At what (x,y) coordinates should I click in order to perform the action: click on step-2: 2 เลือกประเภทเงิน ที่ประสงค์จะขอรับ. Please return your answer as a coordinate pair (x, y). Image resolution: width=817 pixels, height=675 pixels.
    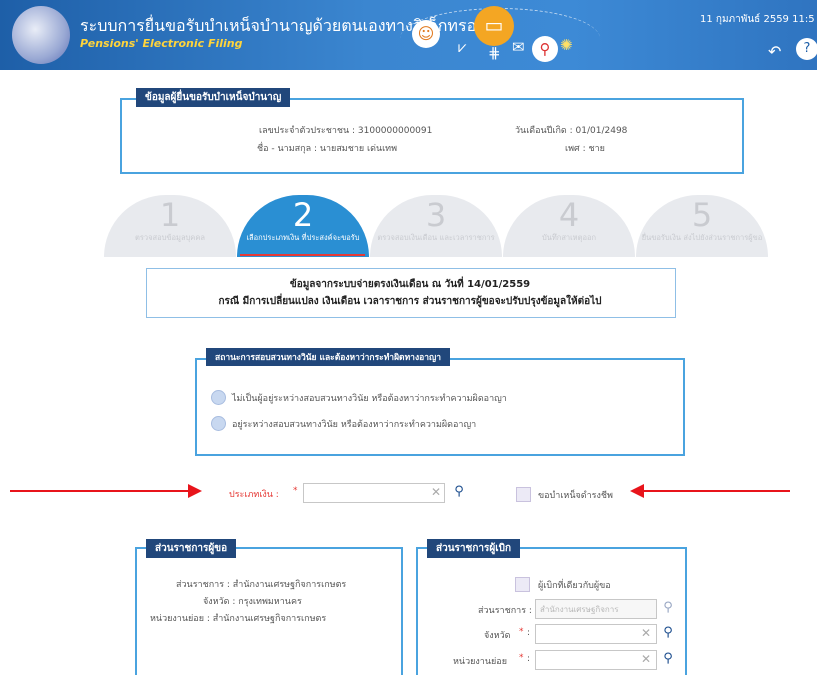
    Looking at the image, I should click on (303, 226).